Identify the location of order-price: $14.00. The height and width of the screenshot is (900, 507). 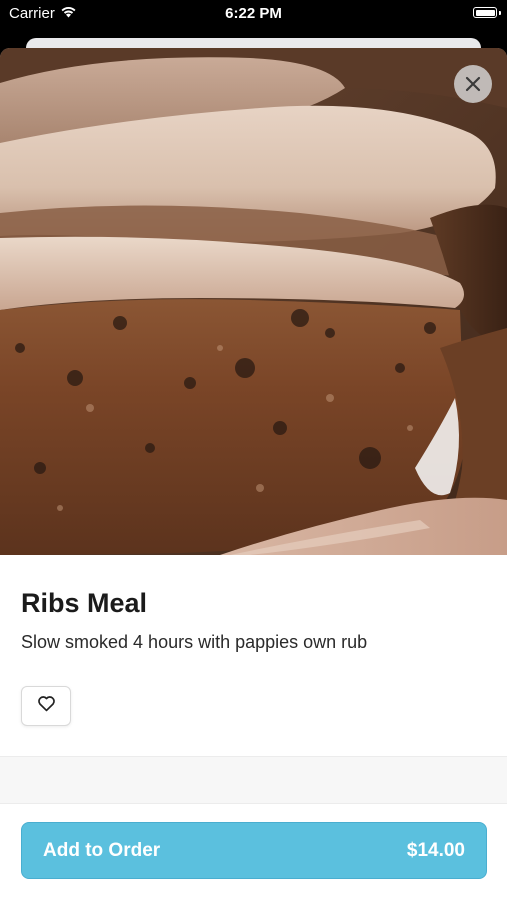
(435, 850).